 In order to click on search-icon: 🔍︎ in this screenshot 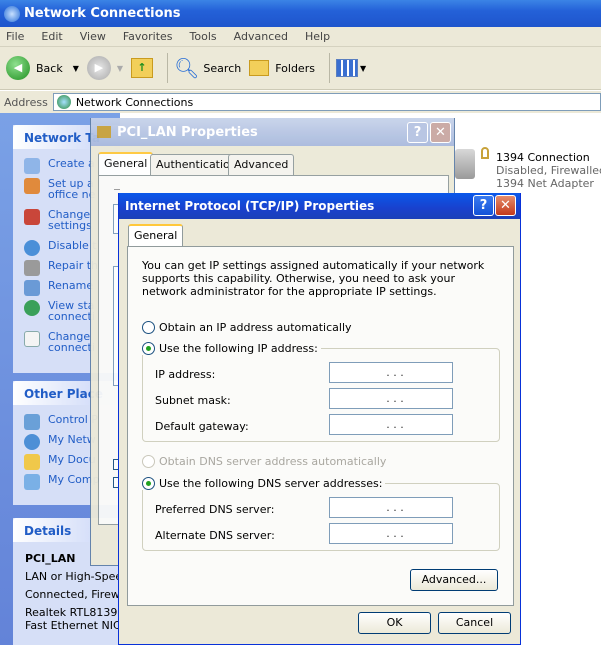, I will do `click(187, 68)`.